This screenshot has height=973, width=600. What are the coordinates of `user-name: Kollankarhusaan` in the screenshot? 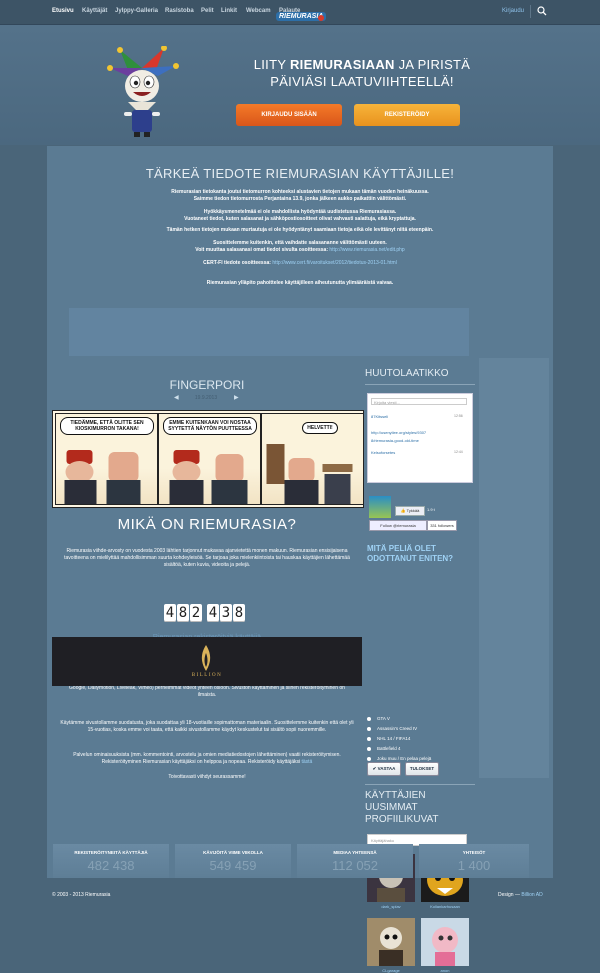 It's located at (445, 906).